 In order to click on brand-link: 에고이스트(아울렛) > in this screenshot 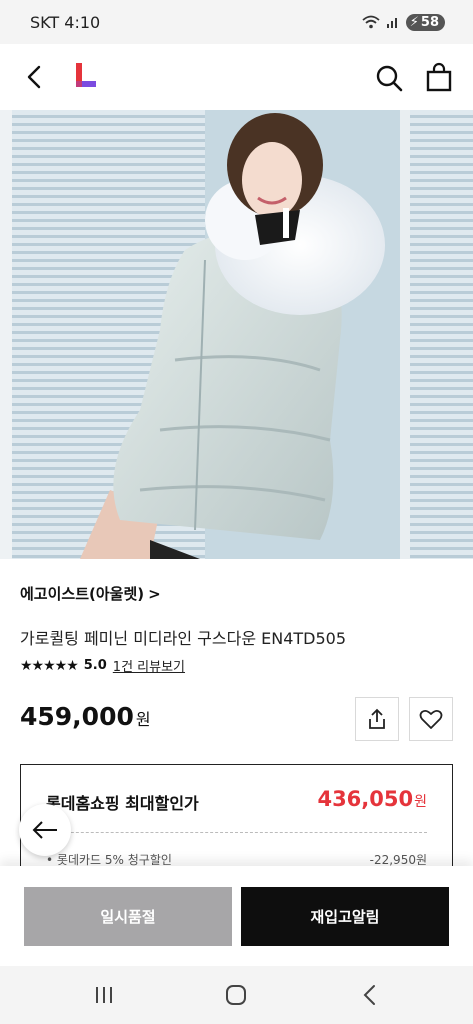, I will do `click(90, 593)`.